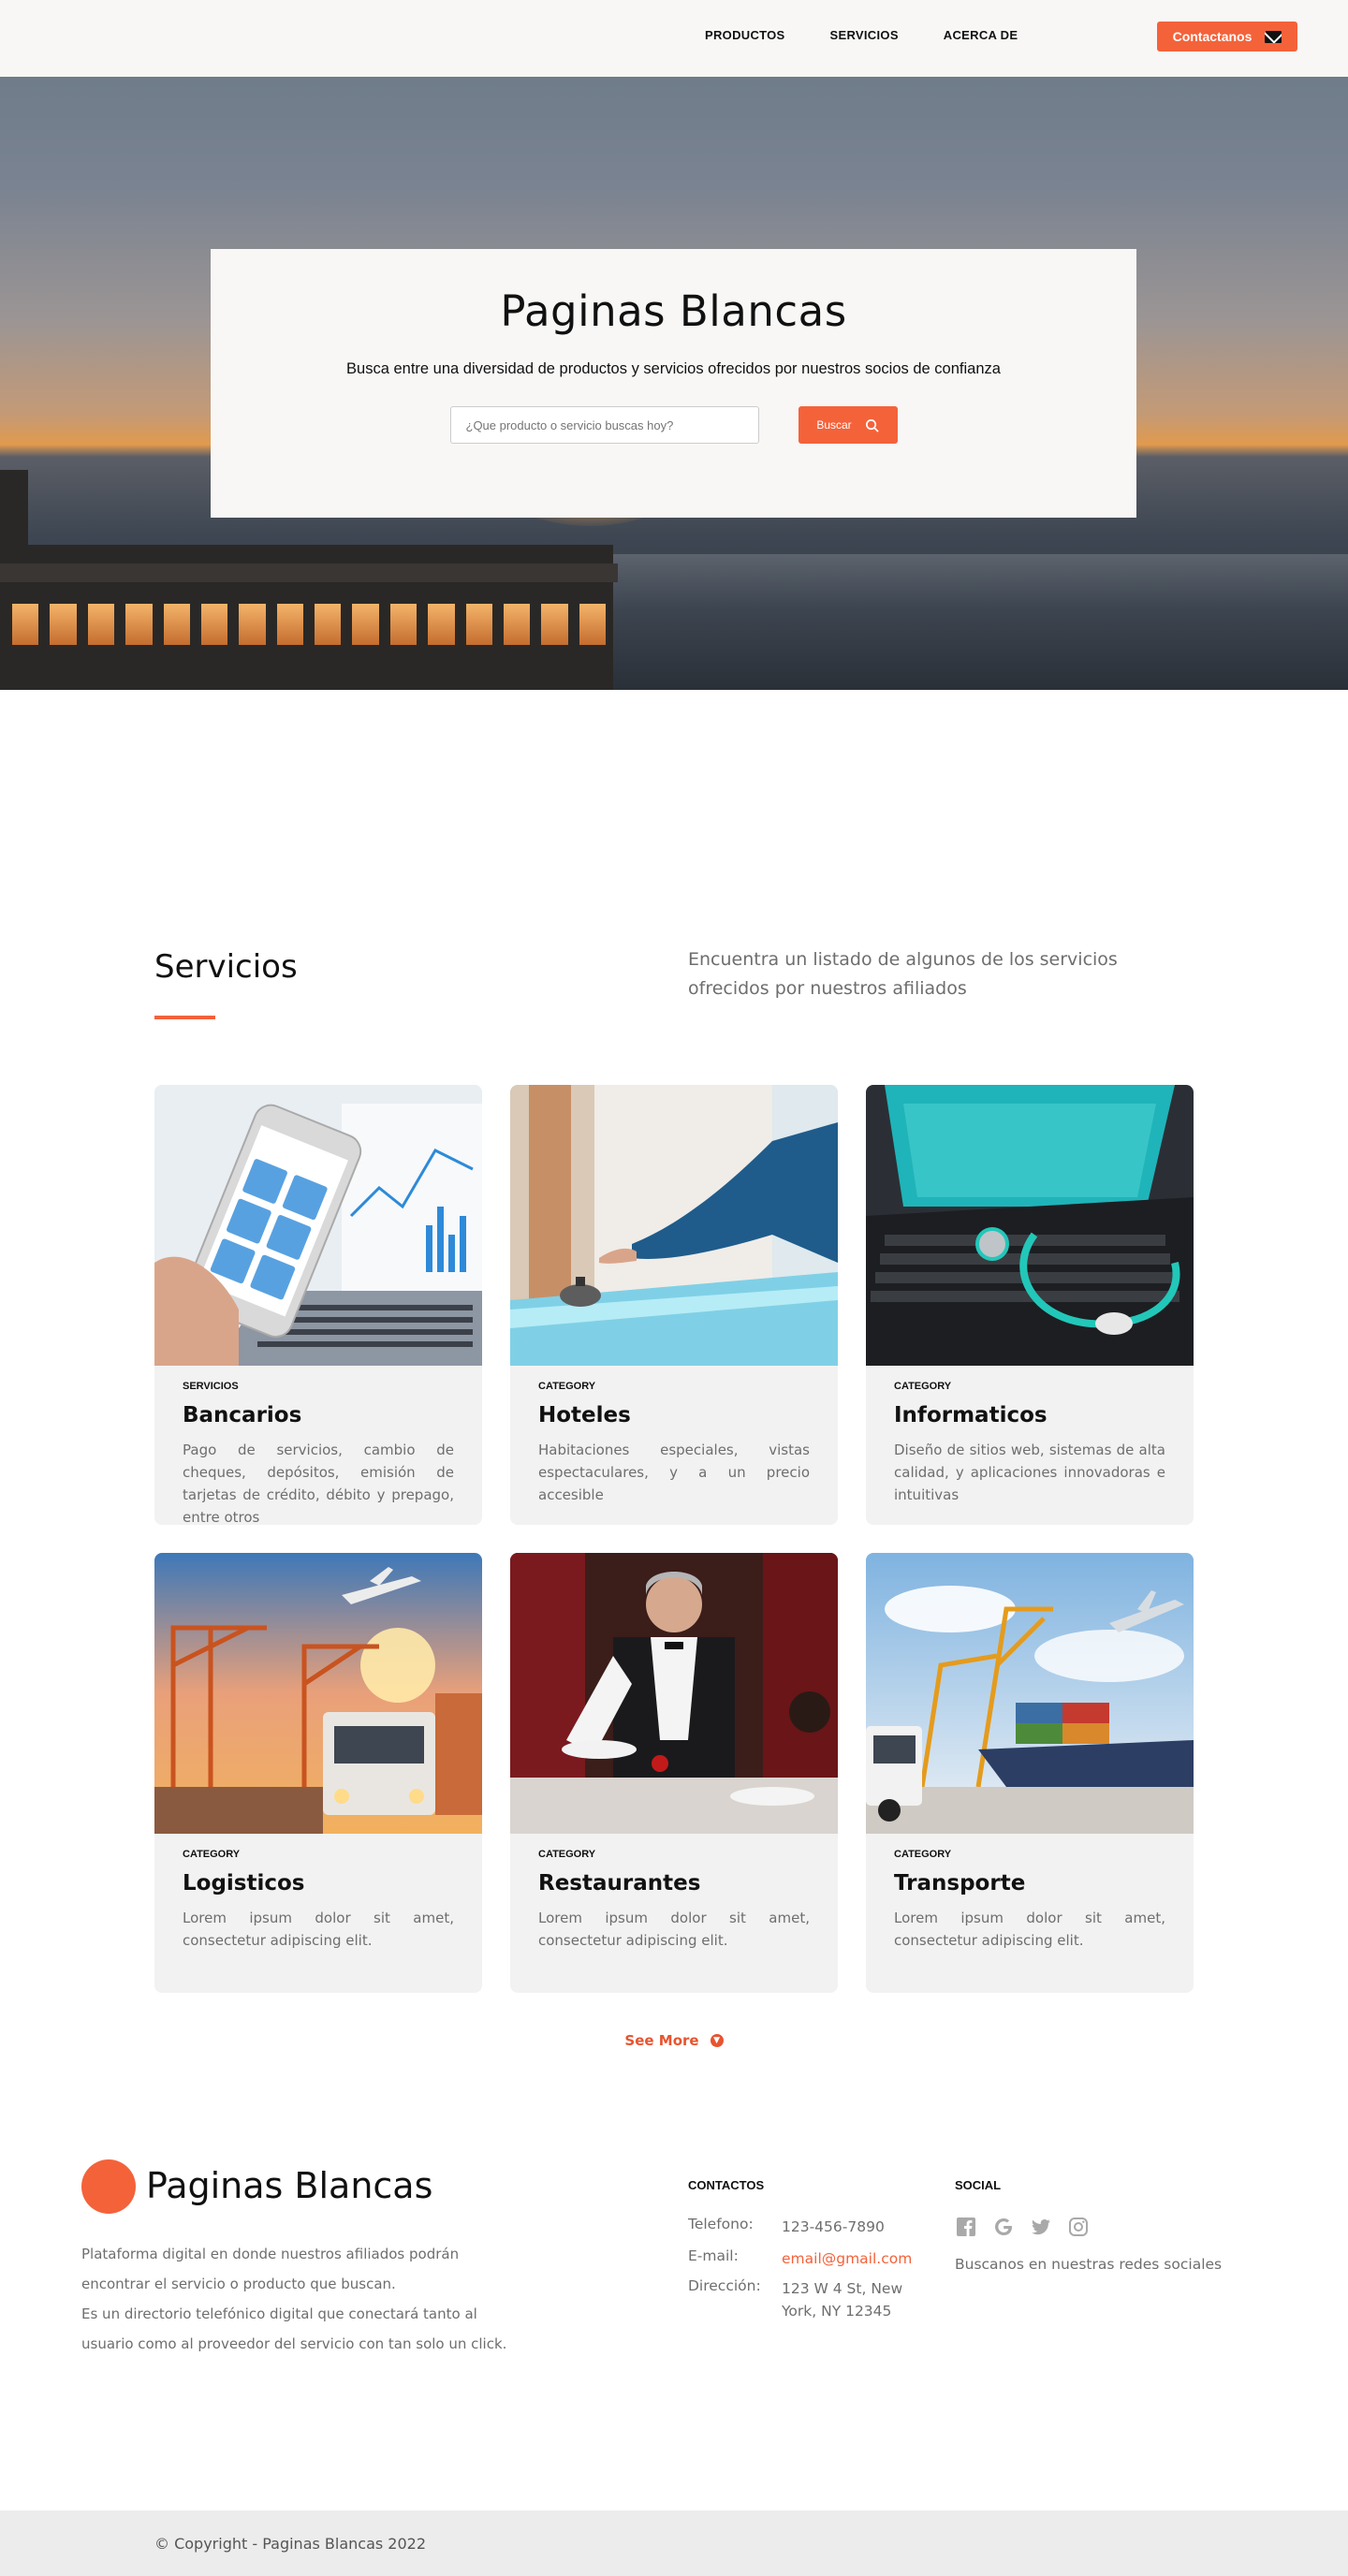 The height and width of the screenshot is (2576, 1348). What do you see at coordinates (673, 311) in the screenshot?
I see `hero-title: Paginas Blancas` at bounding box center [673, 311].